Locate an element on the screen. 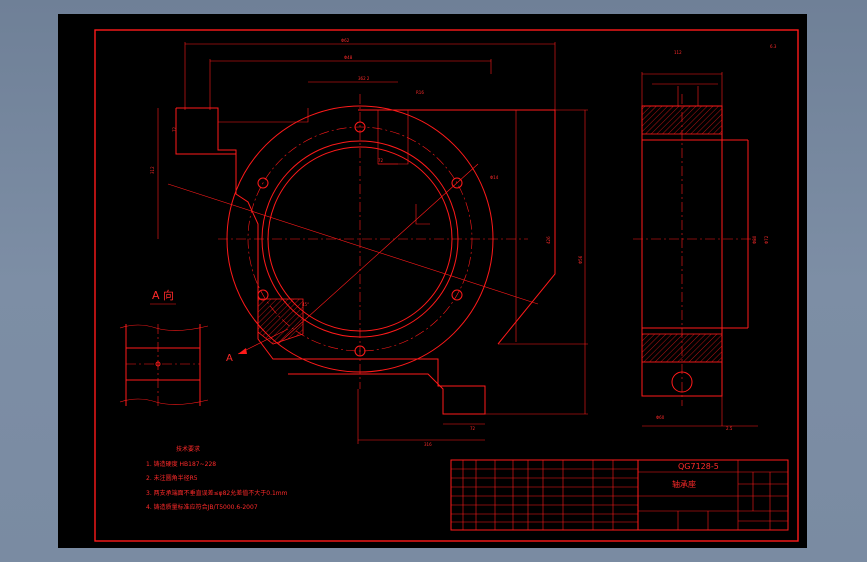  dim-right-shorter: 426 is located at coordinates (548, 240).